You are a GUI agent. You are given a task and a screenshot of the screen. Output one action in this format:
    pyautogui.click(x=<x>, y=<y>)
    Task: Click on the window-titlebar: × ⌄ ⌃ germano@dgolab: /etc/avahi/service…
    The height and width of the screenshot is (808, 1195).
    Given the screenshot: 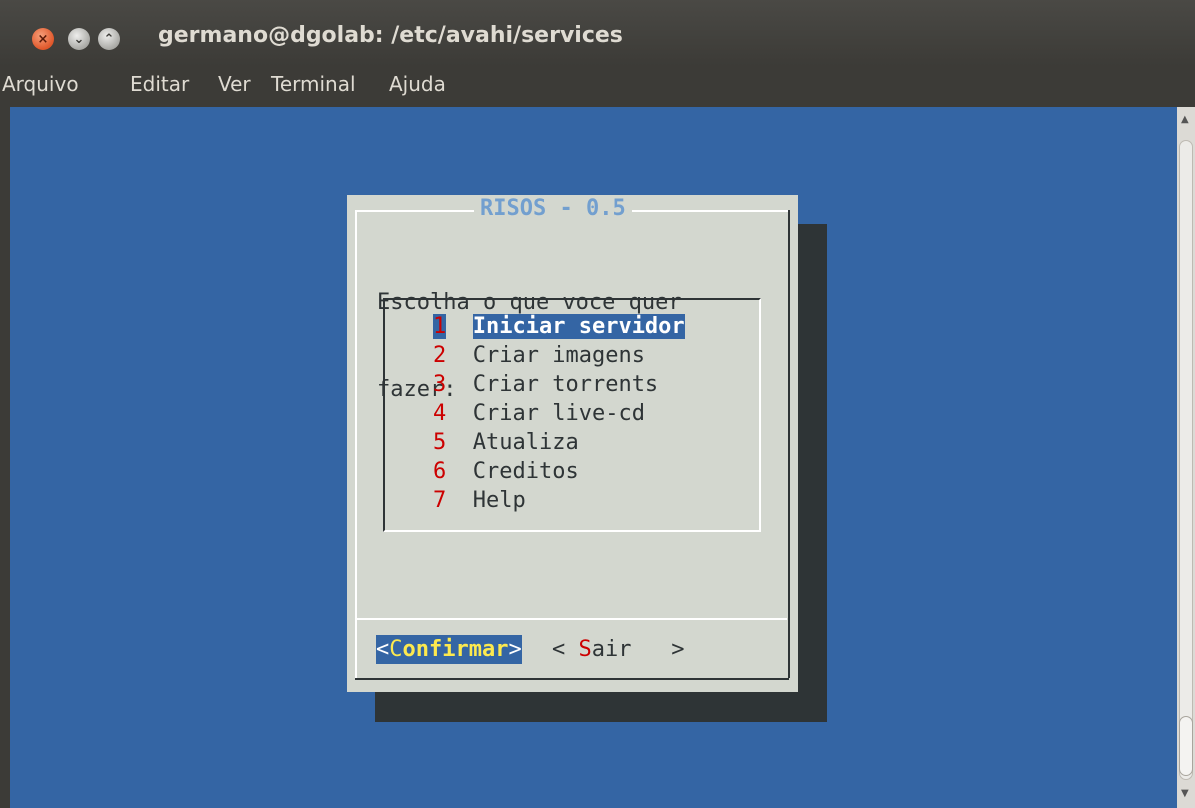 What is the action you would take?
    pyautogui.click(x=597, y=33)
    